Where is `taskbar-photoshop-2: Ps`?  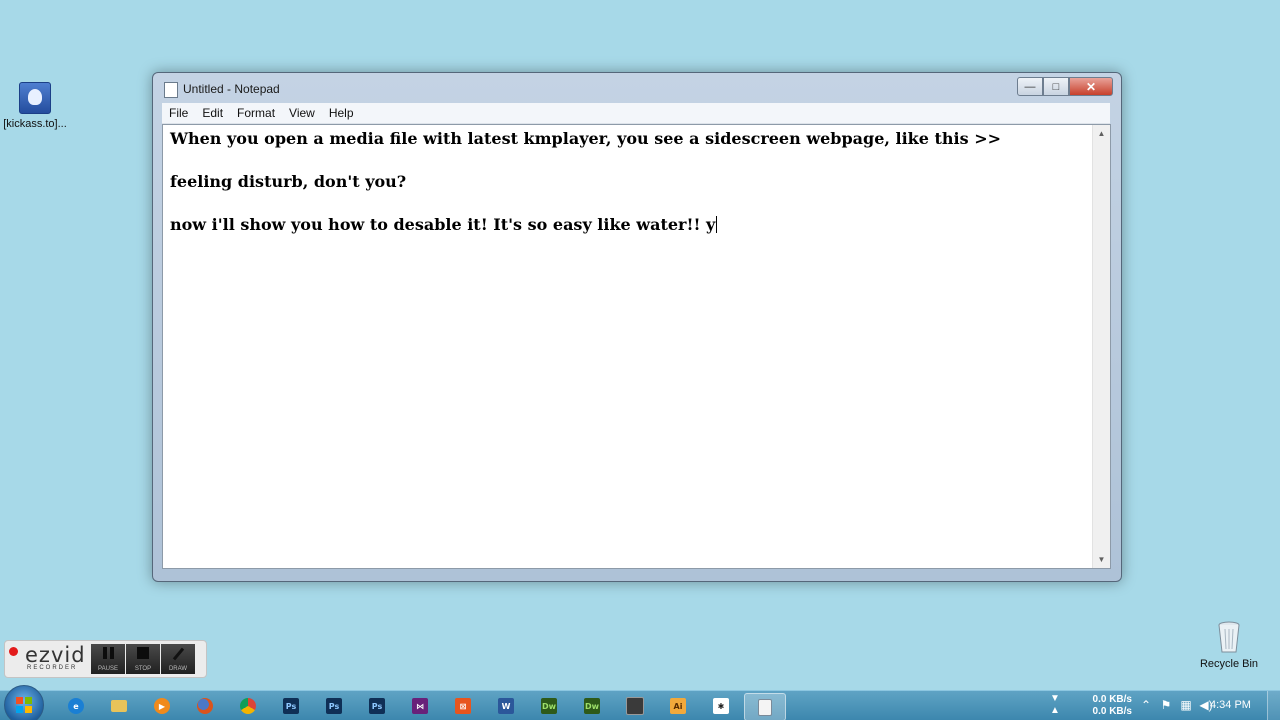 taskbar-photoshop-2: Ps is located at coordinates (334, 706).